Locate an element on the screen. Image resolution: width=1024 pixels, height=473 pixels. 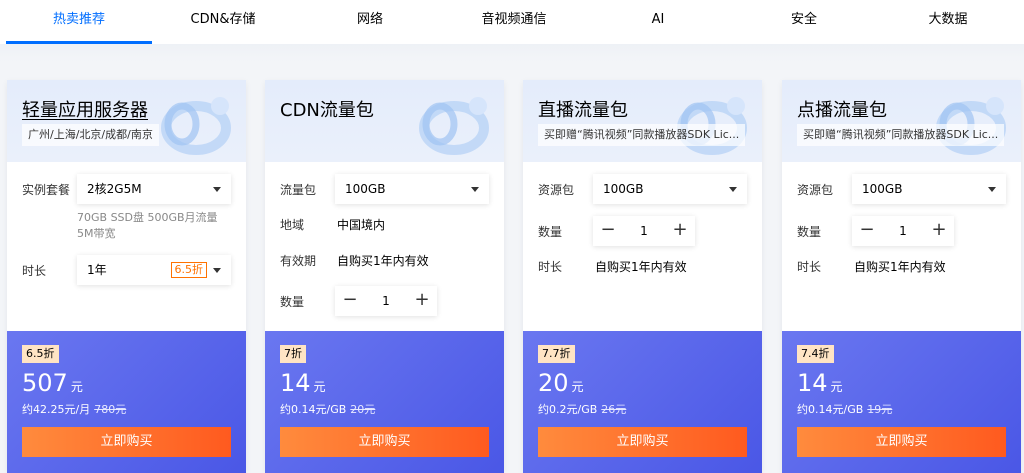
tab-av-communication: 音视频通信 is located at coordinates (514, 22).